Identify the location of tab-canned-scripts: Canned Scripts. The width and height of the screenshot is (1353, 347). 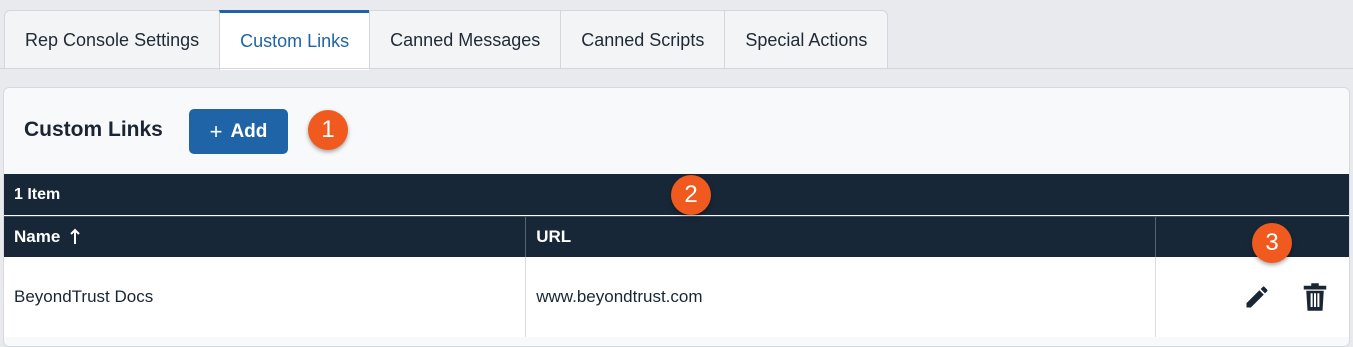
(642, 39).